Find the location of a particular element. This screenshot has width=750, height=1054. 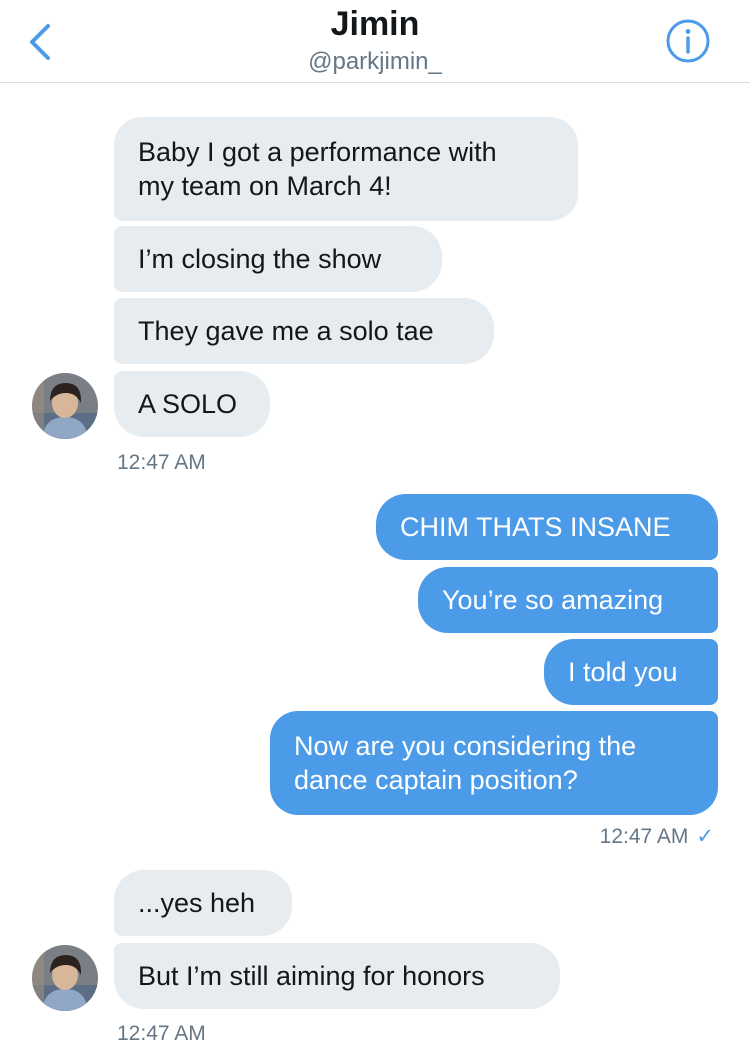

conversation-header: Jimin @parkjimin_ is located at coordinates (375, 41).